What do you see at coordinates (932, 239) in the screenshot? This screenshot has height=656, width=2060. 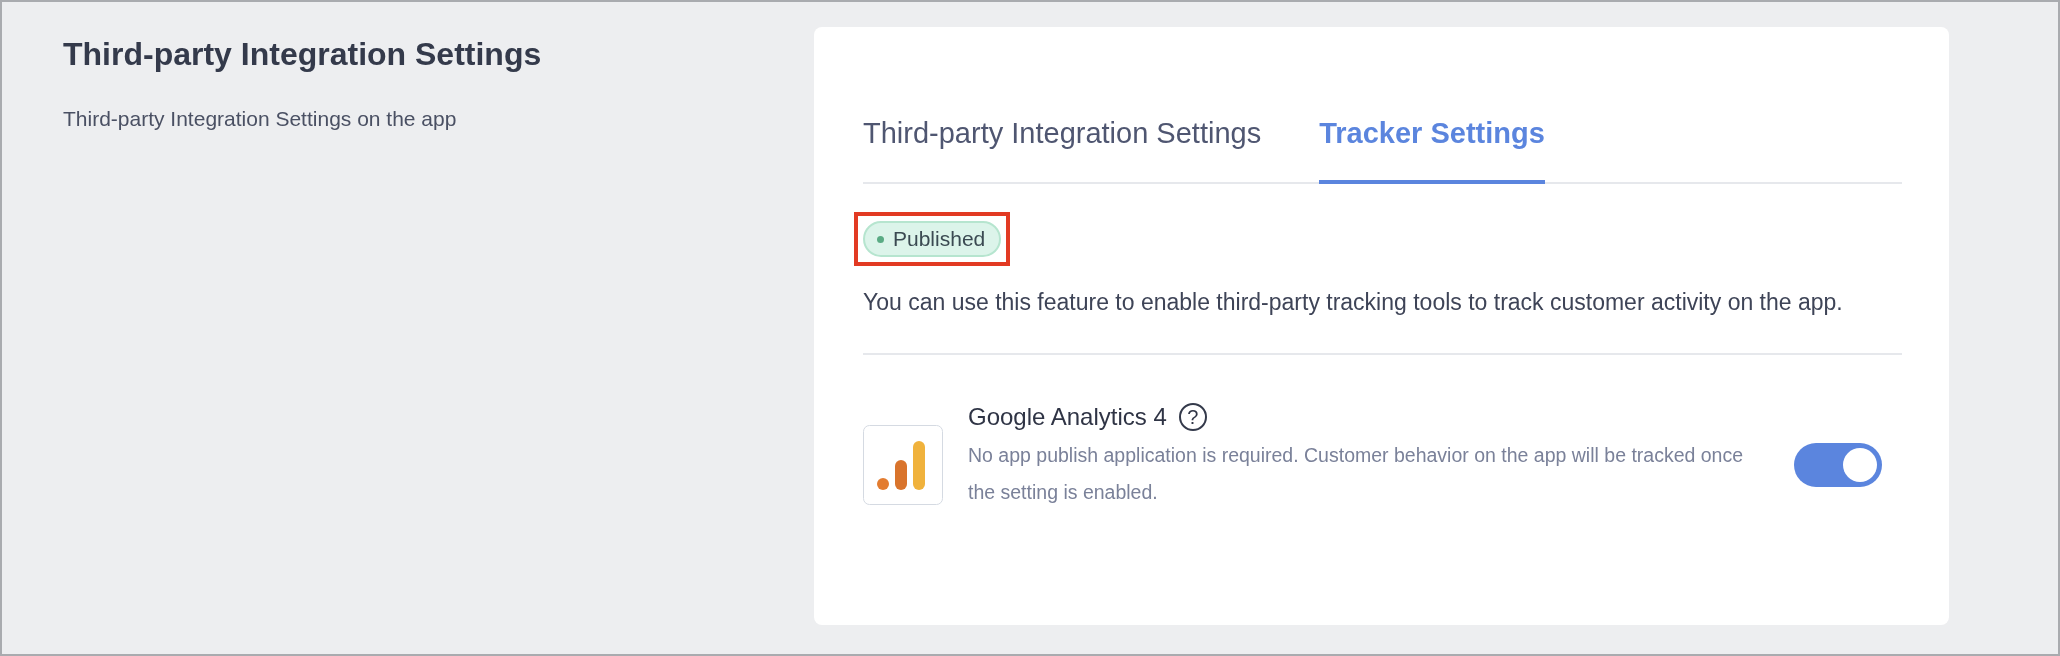 I see `status-badge: Published` at bounding box center [932, 239].